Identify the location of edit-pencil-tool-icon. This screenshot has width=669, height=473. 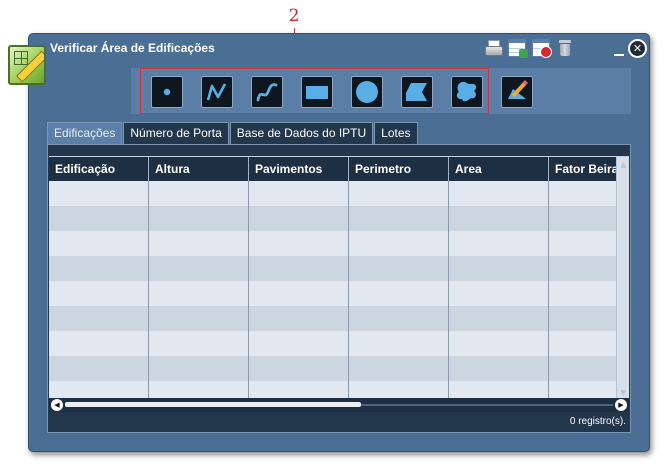
(517, 92).